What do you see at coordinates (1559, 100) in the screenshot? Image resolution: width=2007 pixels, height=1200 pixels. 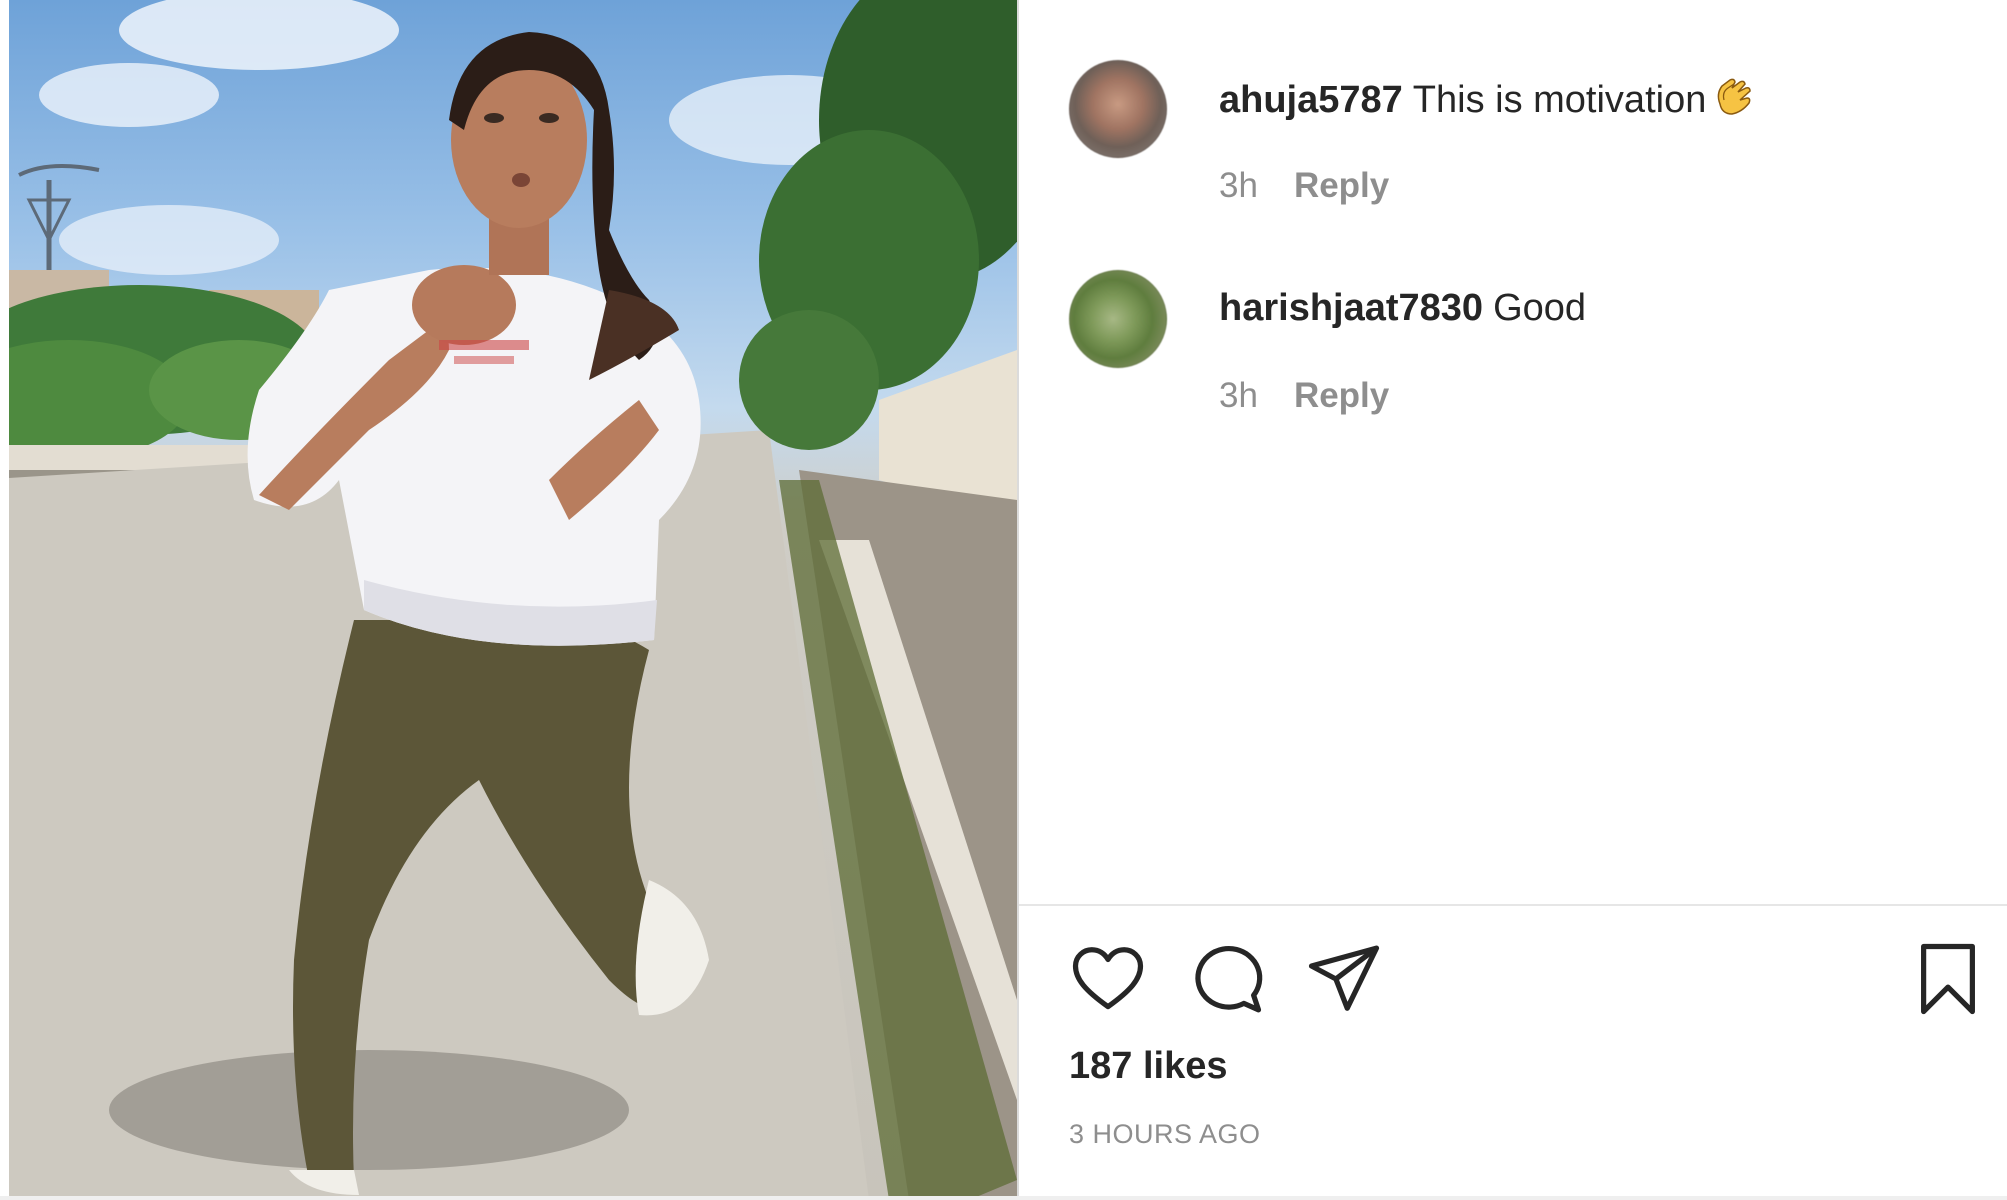 I see `comment-text: This is motivation` at bounding box center [1559, 100].